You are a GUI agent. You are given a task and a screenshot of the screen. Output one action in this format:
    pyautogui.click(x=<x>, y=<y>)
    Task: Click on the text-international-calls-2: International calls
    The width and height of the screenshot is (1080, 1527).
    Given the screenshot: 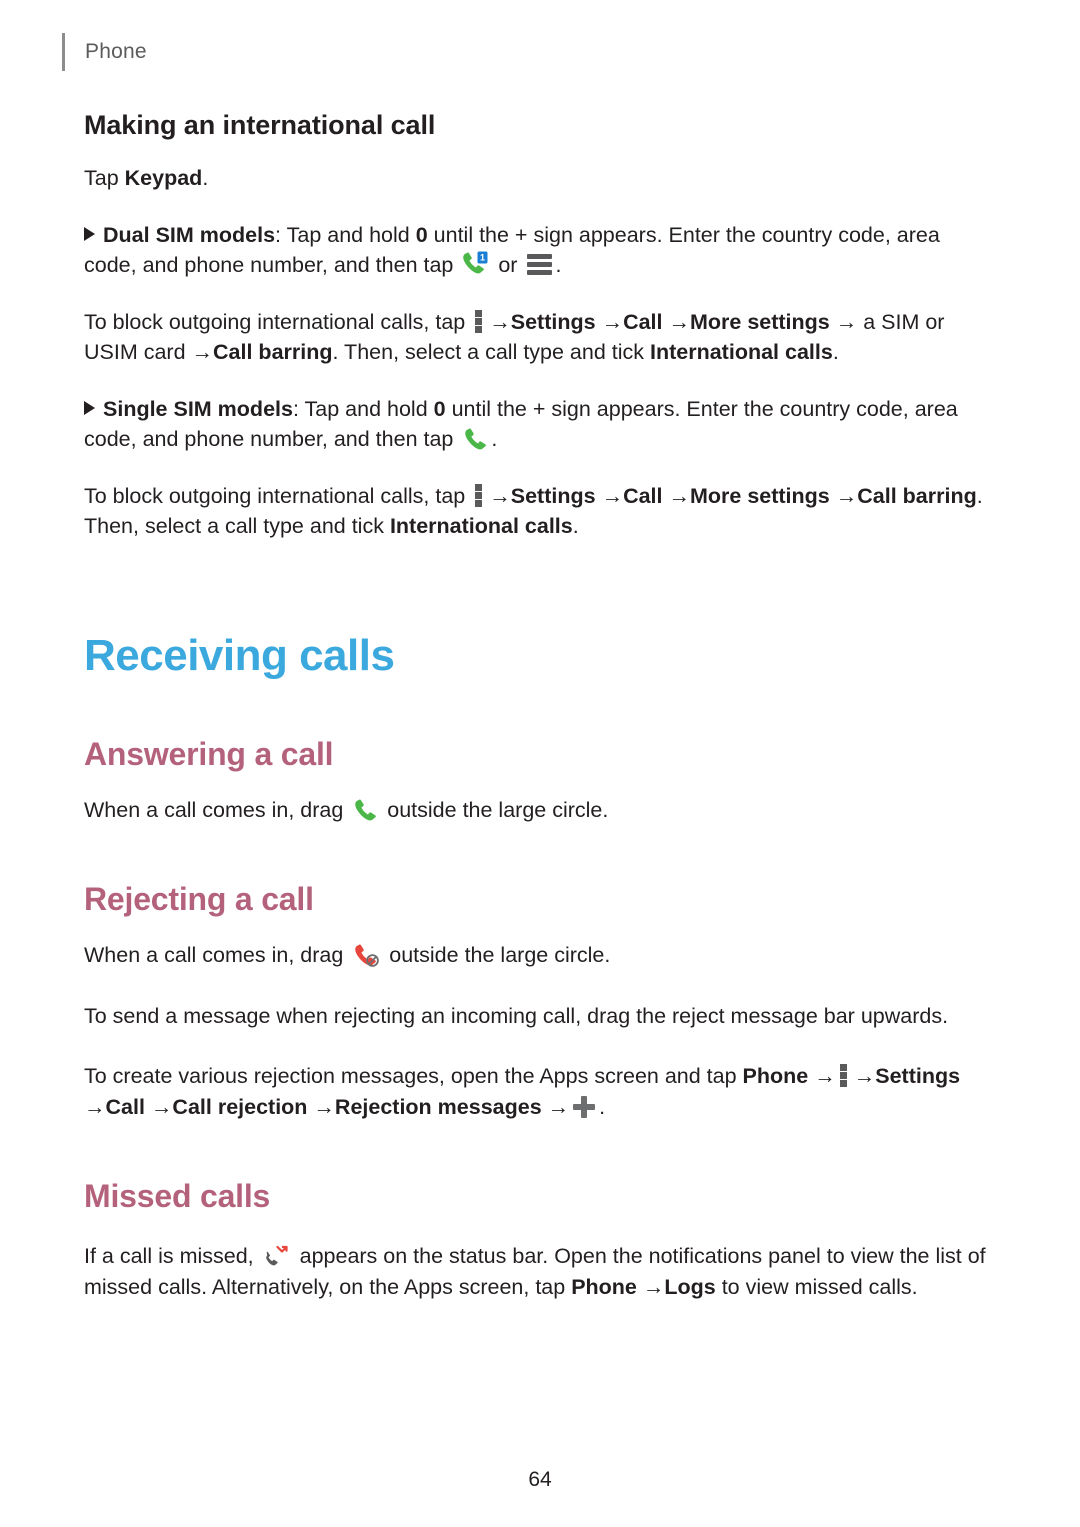 What is the action you would take?
    pyautogui.click(x=481, y=526)
    